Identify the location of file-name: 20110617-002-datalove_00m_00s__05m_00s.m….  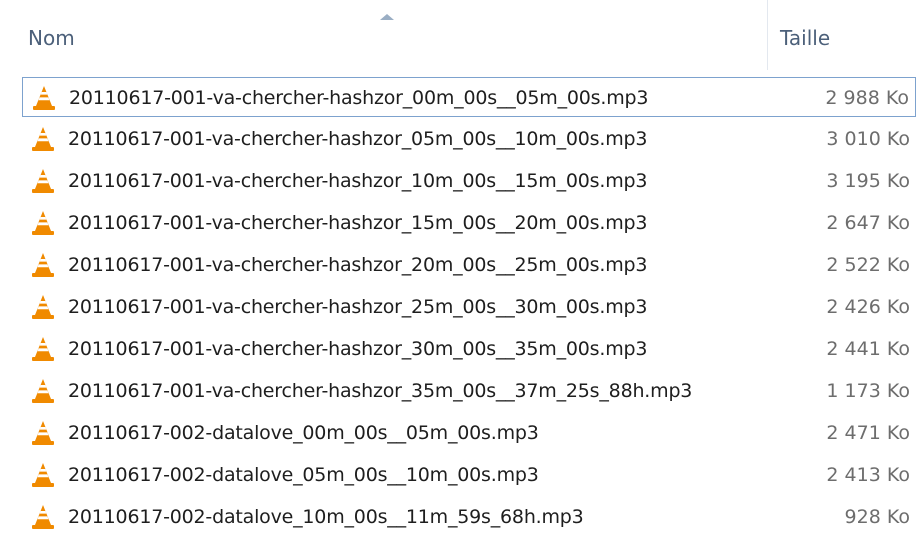
(303, 433).